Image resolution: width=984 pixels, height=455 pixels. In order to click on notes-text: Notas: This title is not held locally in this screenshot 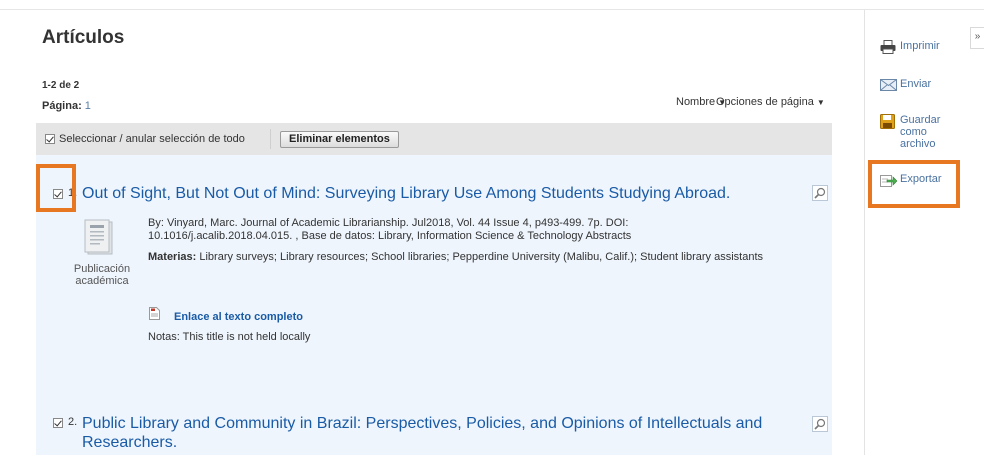, I will do `click(229, 337)`.